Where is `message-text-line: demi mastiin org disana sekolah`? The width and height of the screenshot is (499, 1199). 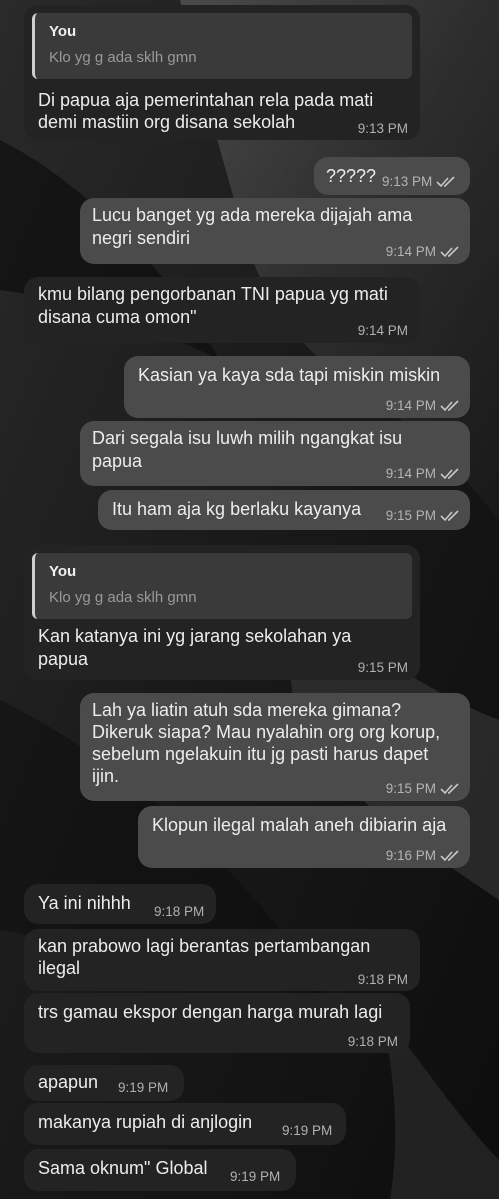 message-text-line: demi mastiin org disana sekolah is located at coordinates (167, 122).